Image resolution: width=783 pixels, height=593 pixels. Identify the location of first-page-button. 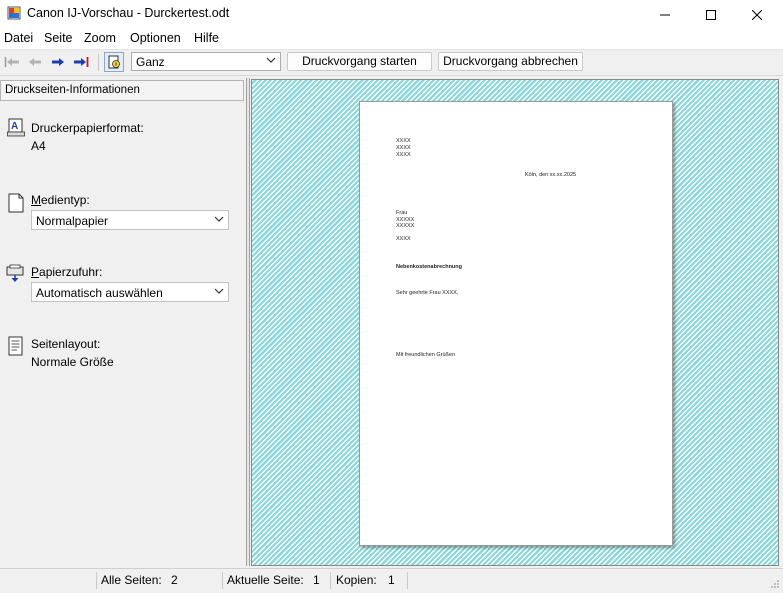
(12, 62).